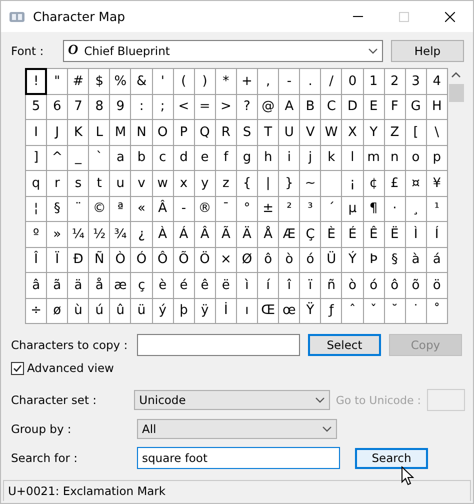 This screenshot has width=474, height=504. Describe the element at coordinates (36, 106) in the screenshot. I see `character-cell: 5` at that location.